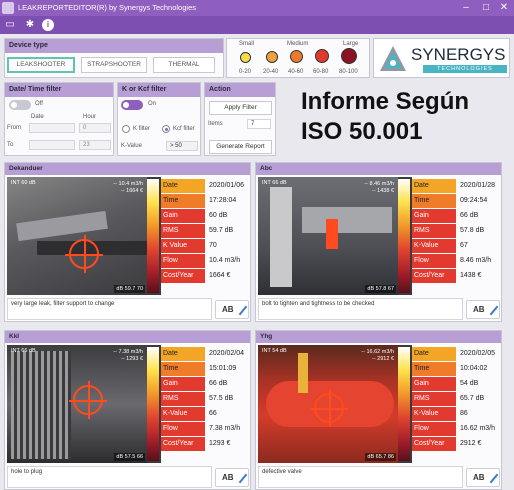  Describe the element at coordinates (259, 124) in the screenshot. I see `items-count: 7` at that location.